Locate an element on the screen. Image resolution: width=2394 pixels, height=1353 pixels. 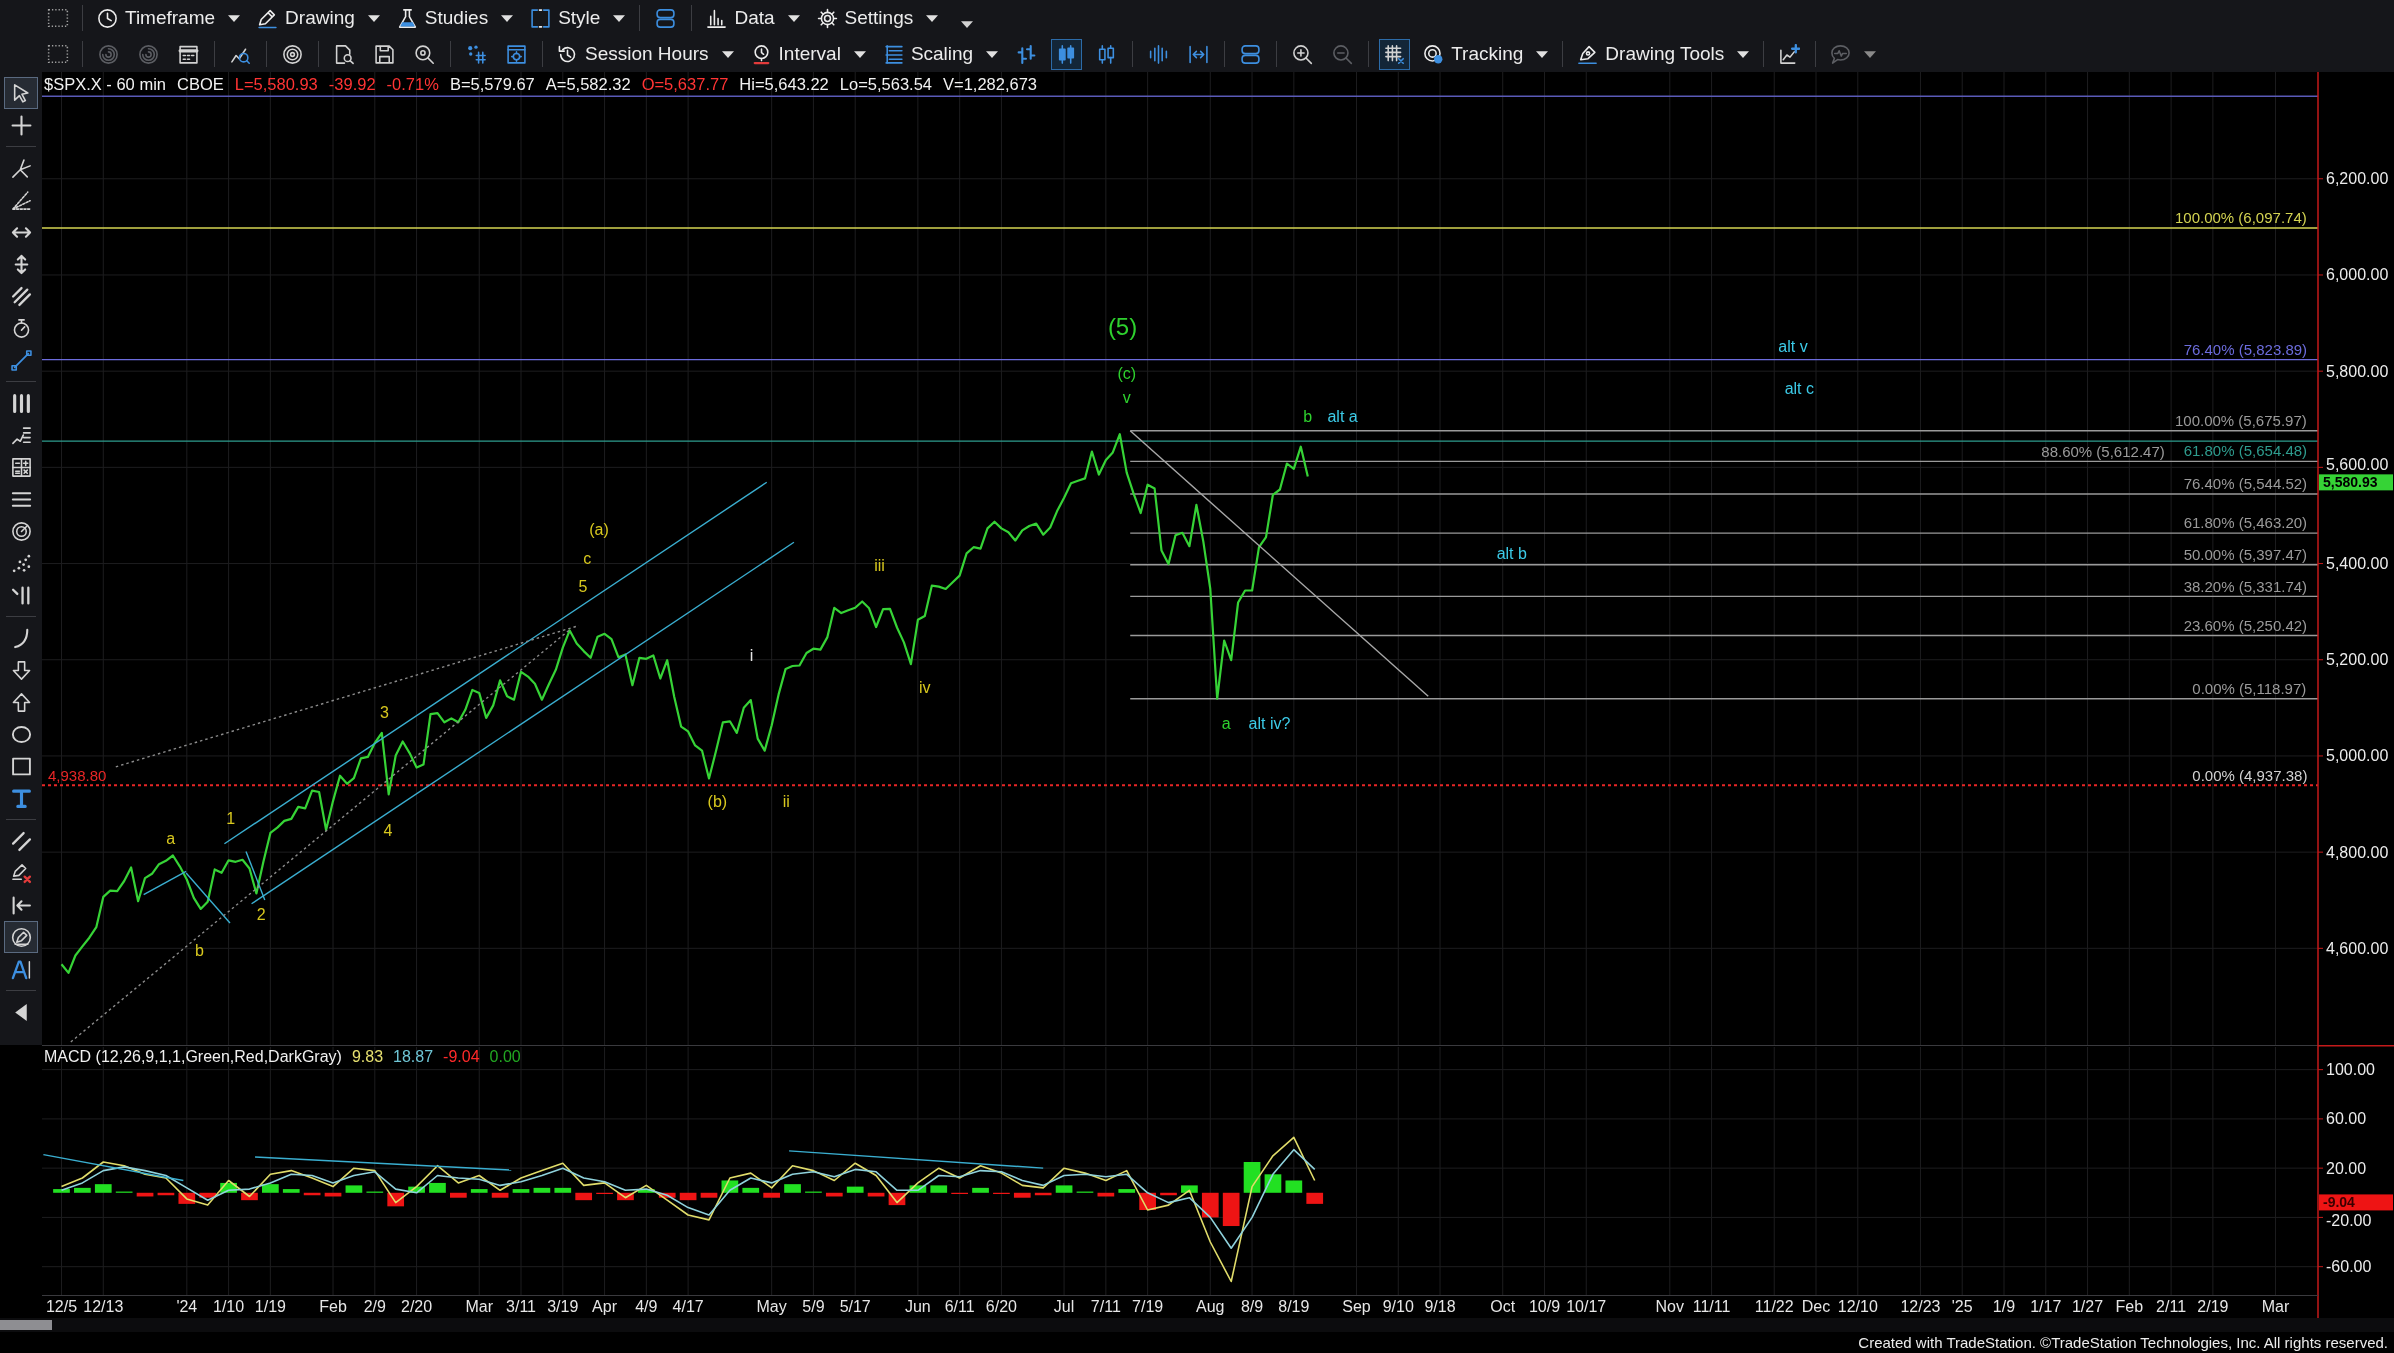
bar-chart-icon is located at coordinates (717, 18).